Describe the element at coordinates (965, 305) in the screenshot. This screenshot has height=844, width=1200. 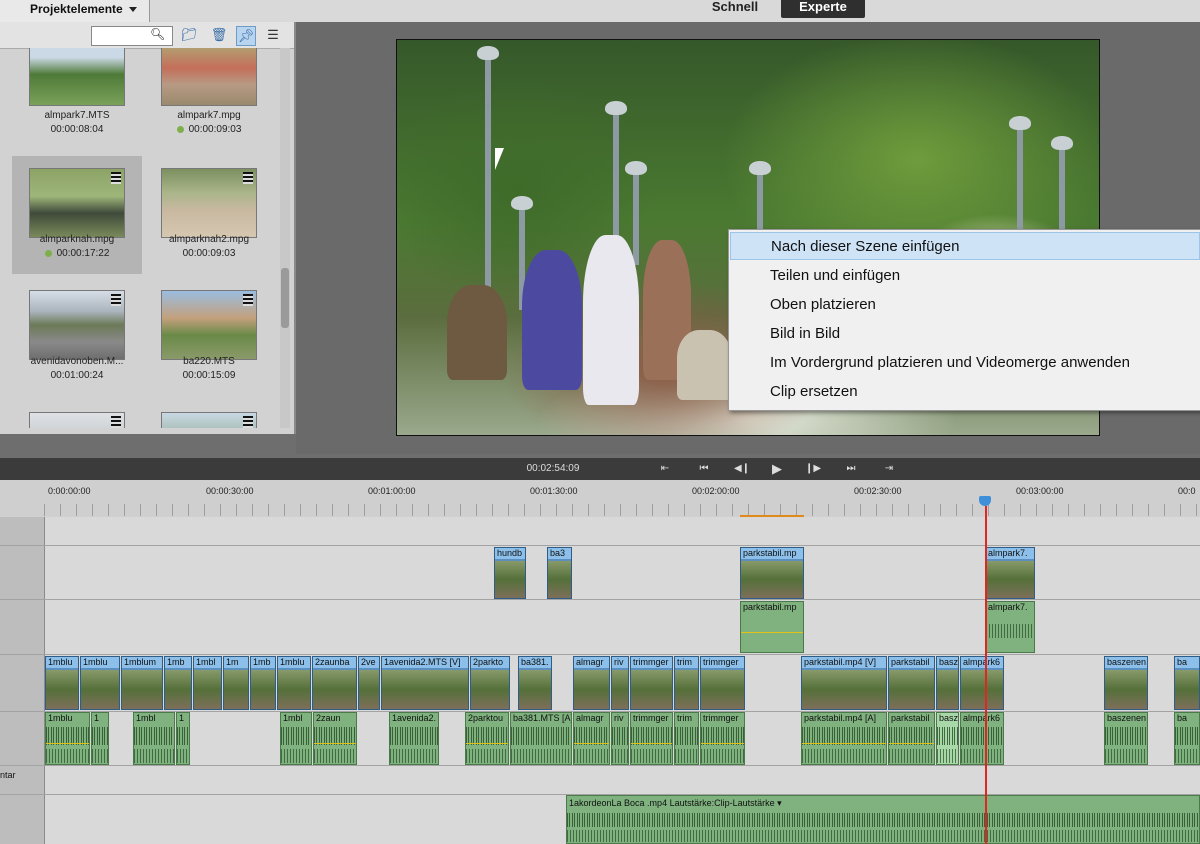
I see `menu-item-place-on-top: Oben platzieren` at that location.